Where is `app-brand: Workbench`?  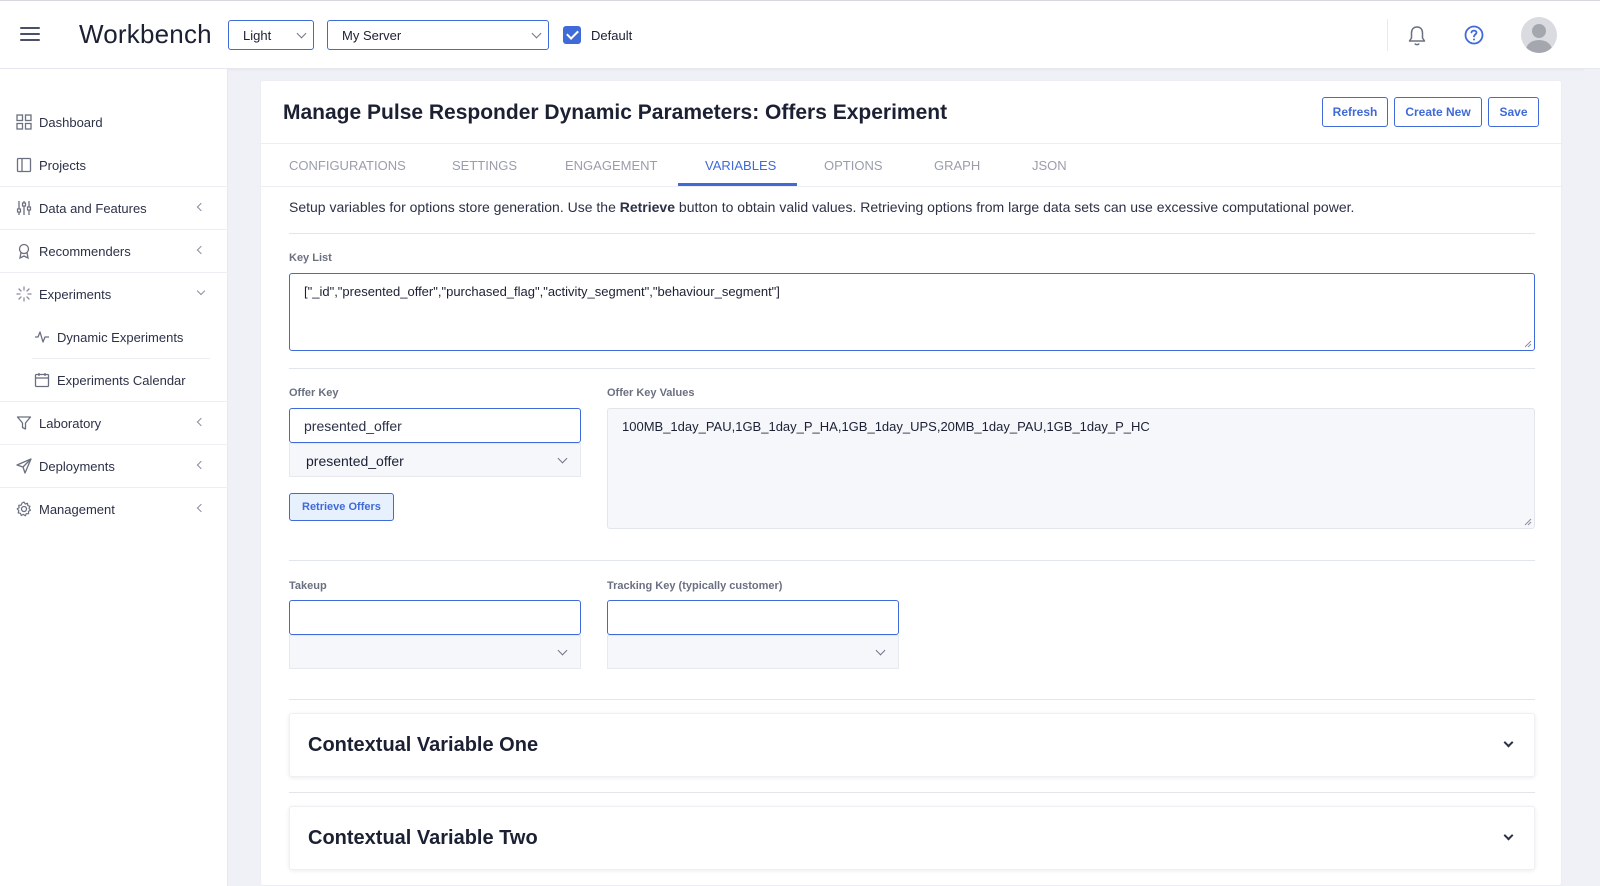
app-brand: Workbench is located at coordinates (145, 34).